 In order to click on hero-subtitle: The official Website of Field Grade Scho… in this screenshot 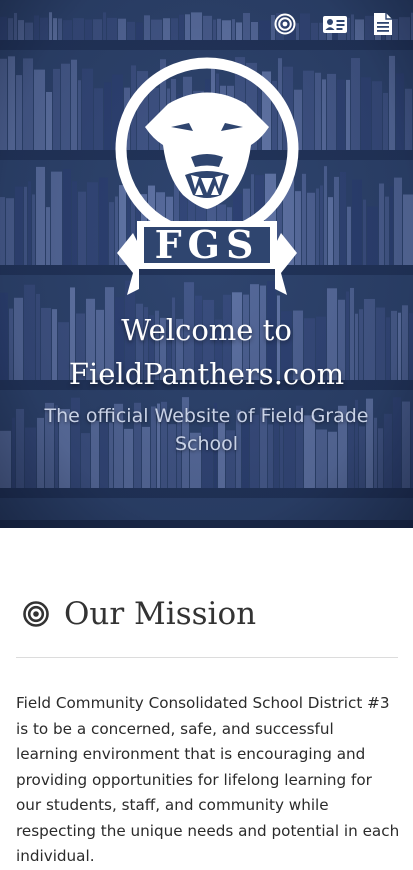, I will do `click(206, 430)`.